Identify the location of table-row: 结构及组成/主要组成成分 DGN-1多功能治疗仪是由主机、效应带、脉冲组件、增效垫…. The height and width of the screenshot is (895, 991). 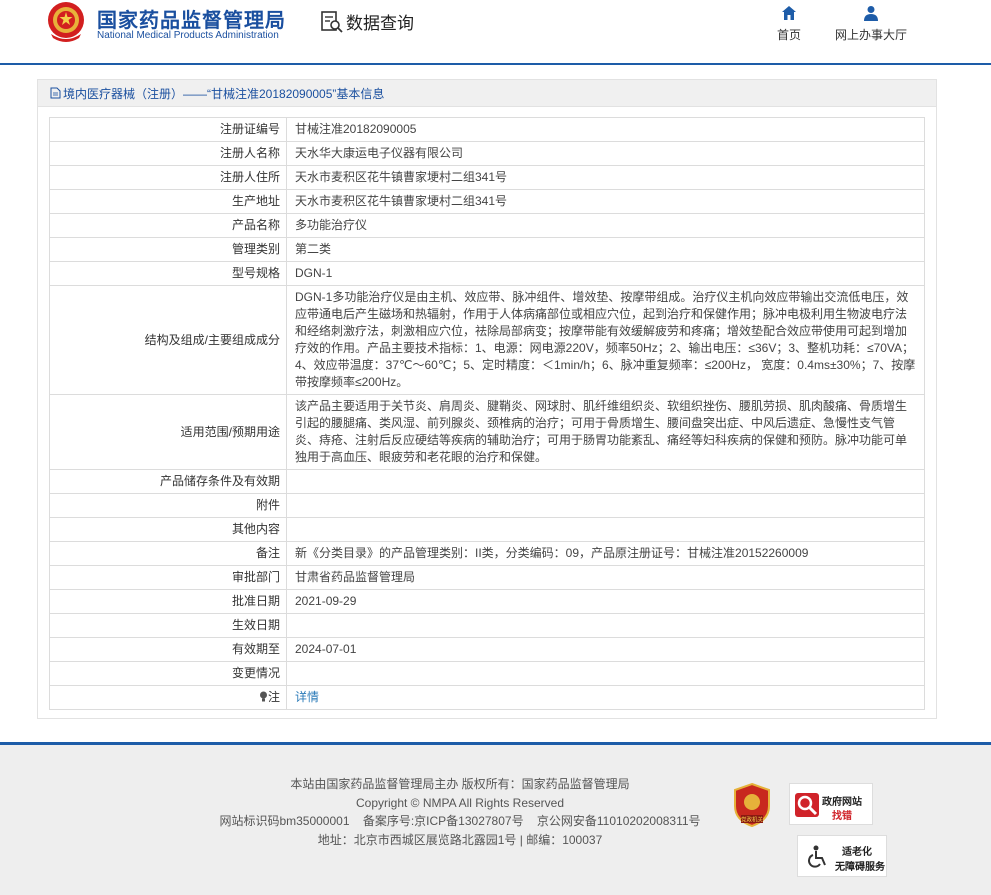
(487, 340).